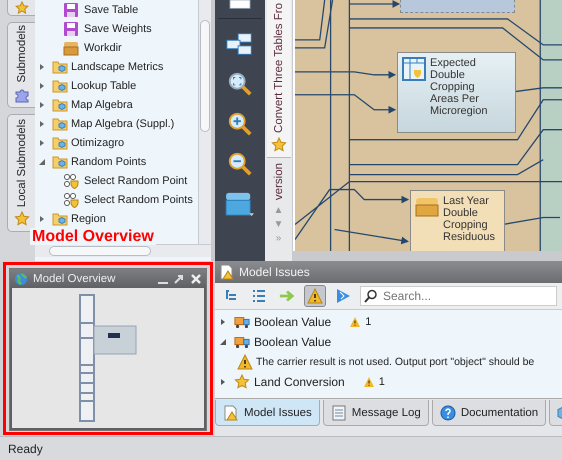 The image size is (562, 460). I want to click on warning-toggle, so click(315, 296).